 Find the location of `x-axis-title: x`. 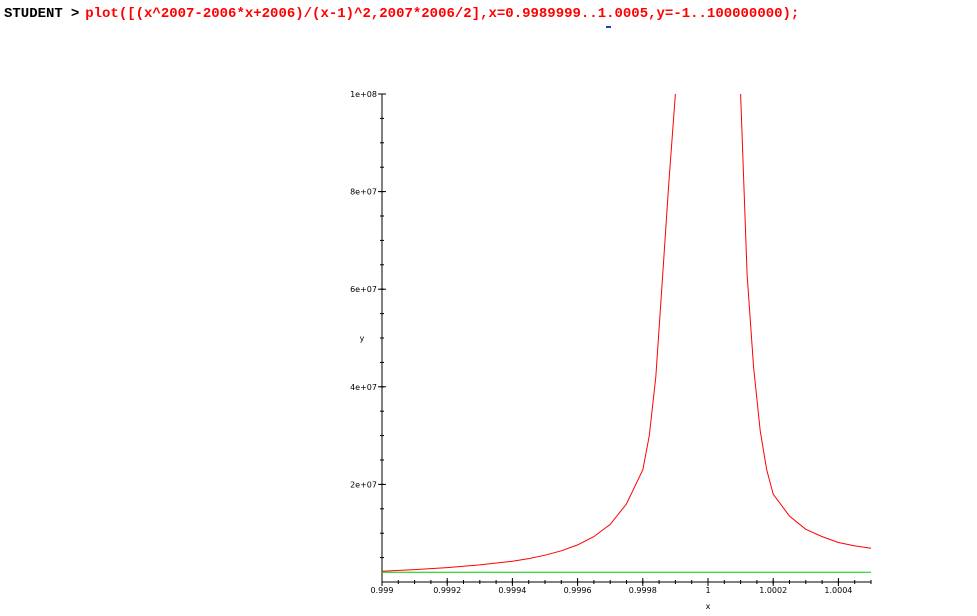

x-axis-title: x is located at coordinates (708, 606).